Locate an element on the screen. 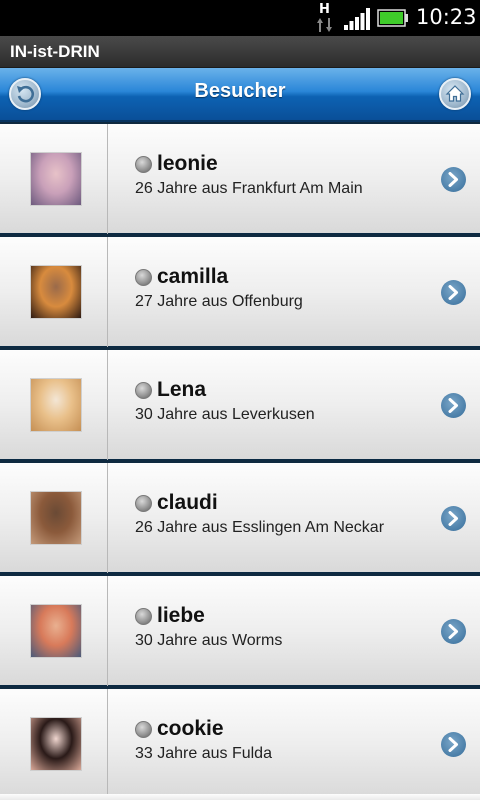 The height and width of the screenshot is (800, 480). visitor-info: 27 Jahre aus Offenburg is located at coordinates (219, 301).